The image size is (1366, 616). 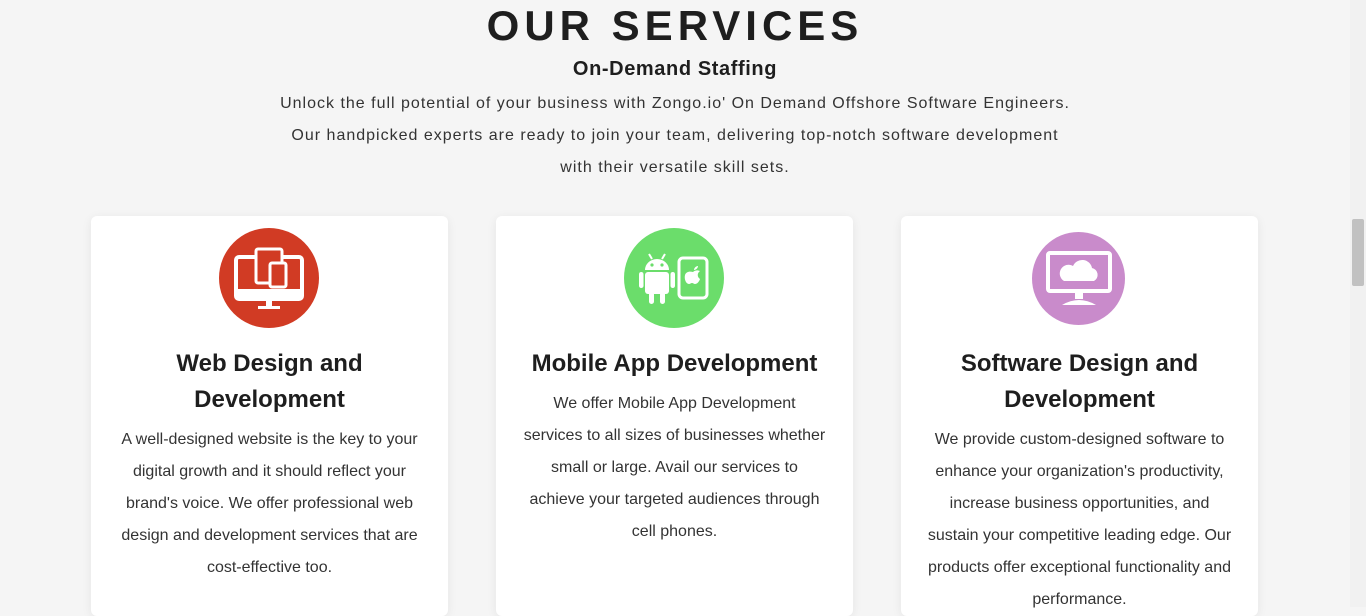 What do you see at coordinates (1358, 252) in the screenshot?
I see `scrollbar-thumb` at bounding box center [1358, 252].